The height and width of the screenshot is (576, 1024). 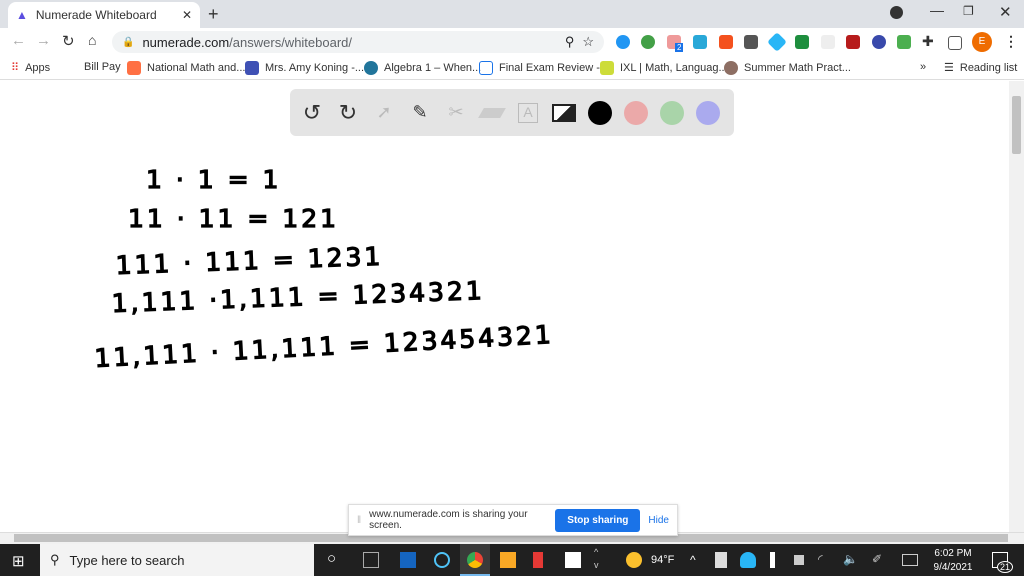 I want to click on extension-badge: 2, so click(x=679, y=47).